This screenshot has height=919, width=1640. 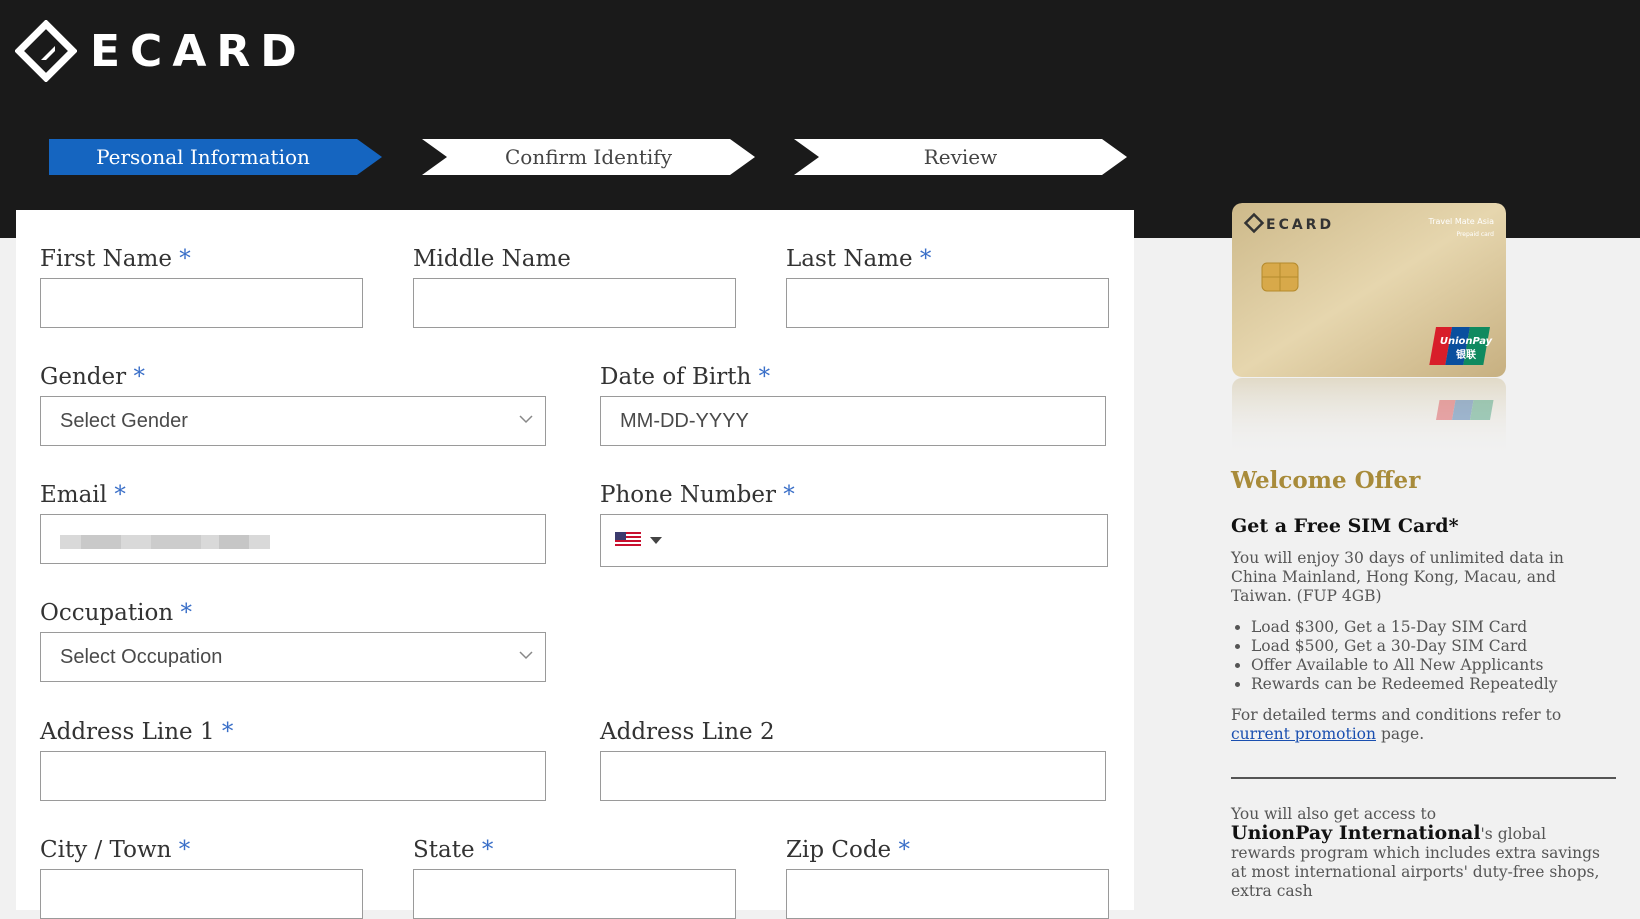 What do you see at coordinates (947, 303) in the screenshot?
I see `last-name-input` at bounding box center [947, 303].